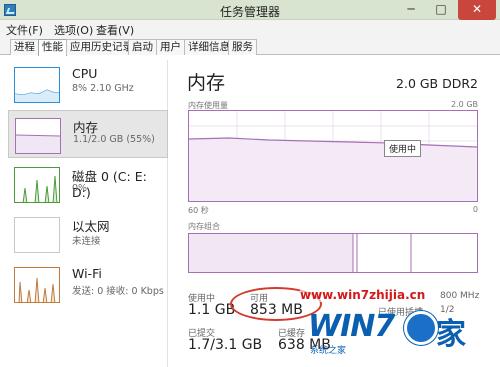  Describe the element at coordinates (411, 10) in the screenshot. I see `minimize-button: ─` at that location.